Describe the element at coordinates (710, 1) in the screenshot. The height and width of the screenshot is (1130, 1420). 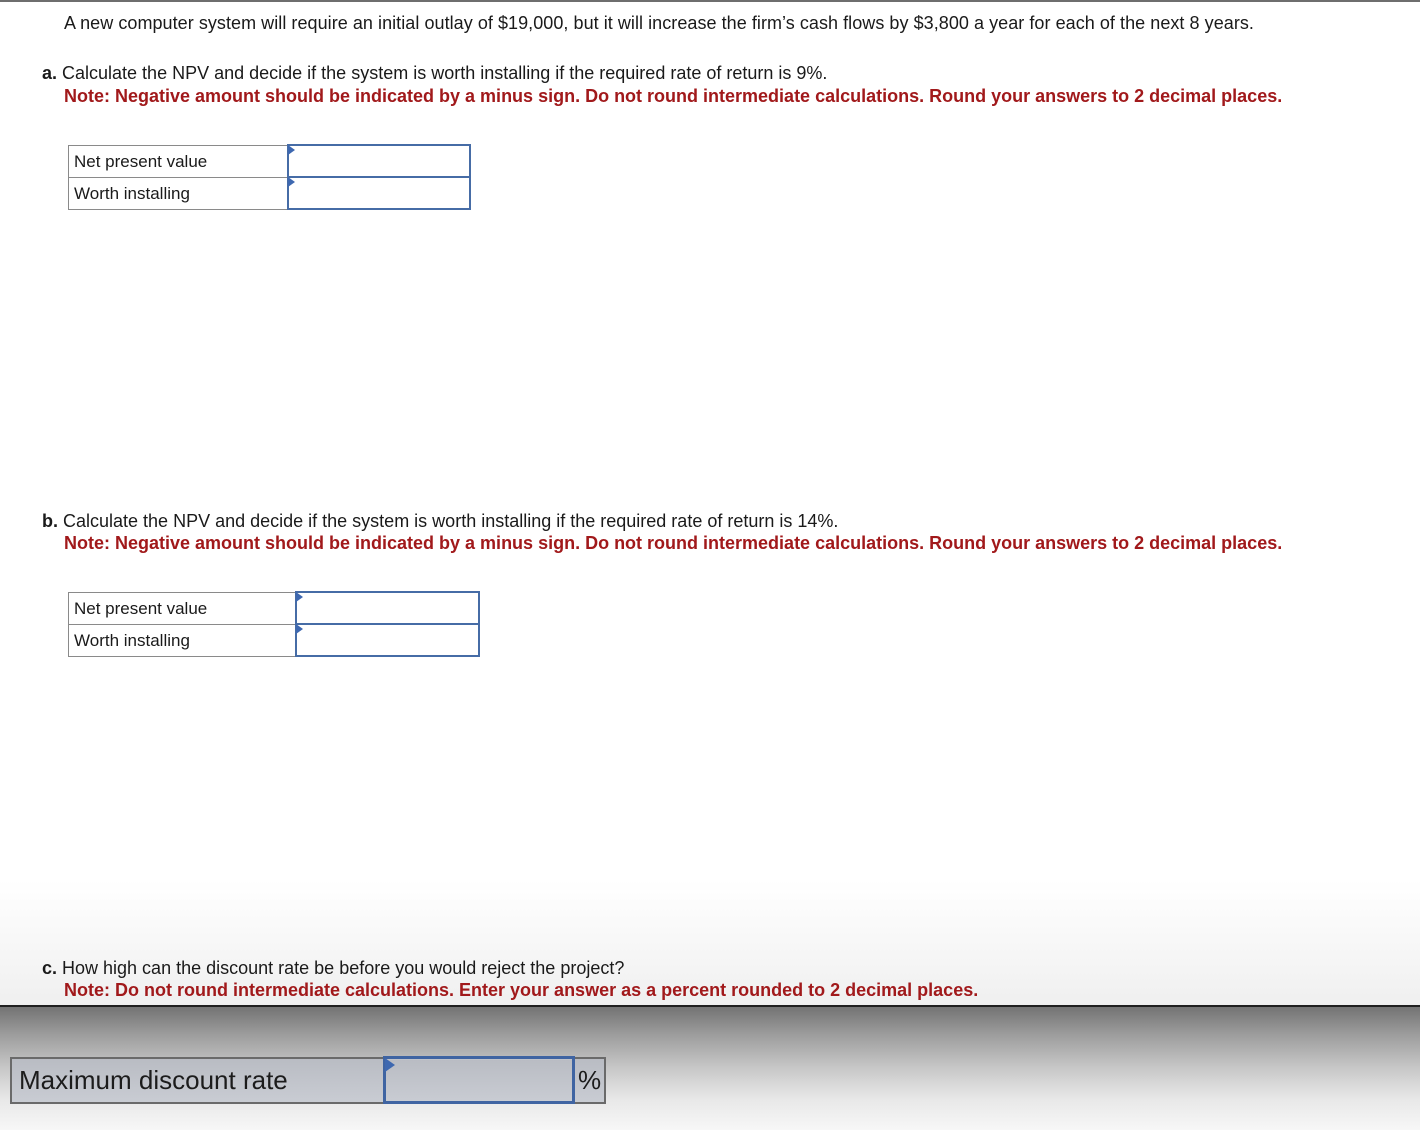
I see `top-divider` at that location.